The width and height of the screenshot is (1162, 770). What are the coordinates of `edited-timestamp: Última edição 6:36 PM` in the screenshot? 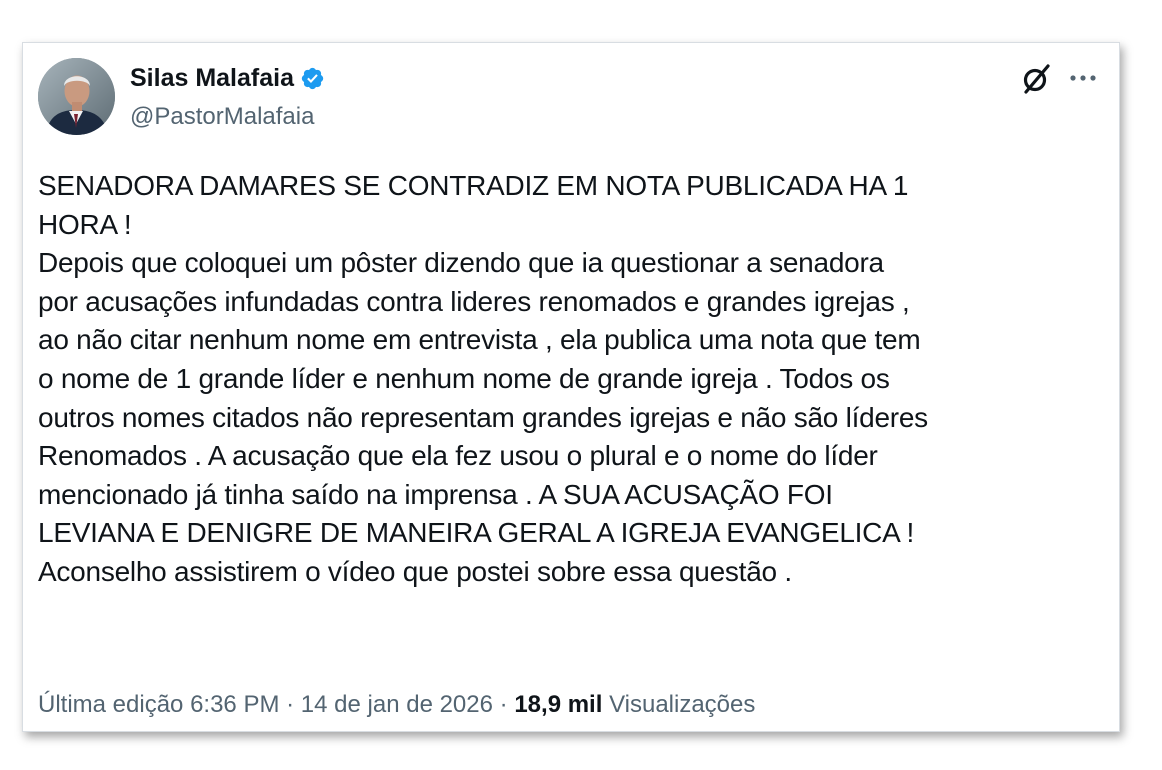 It's located at (158, 704).